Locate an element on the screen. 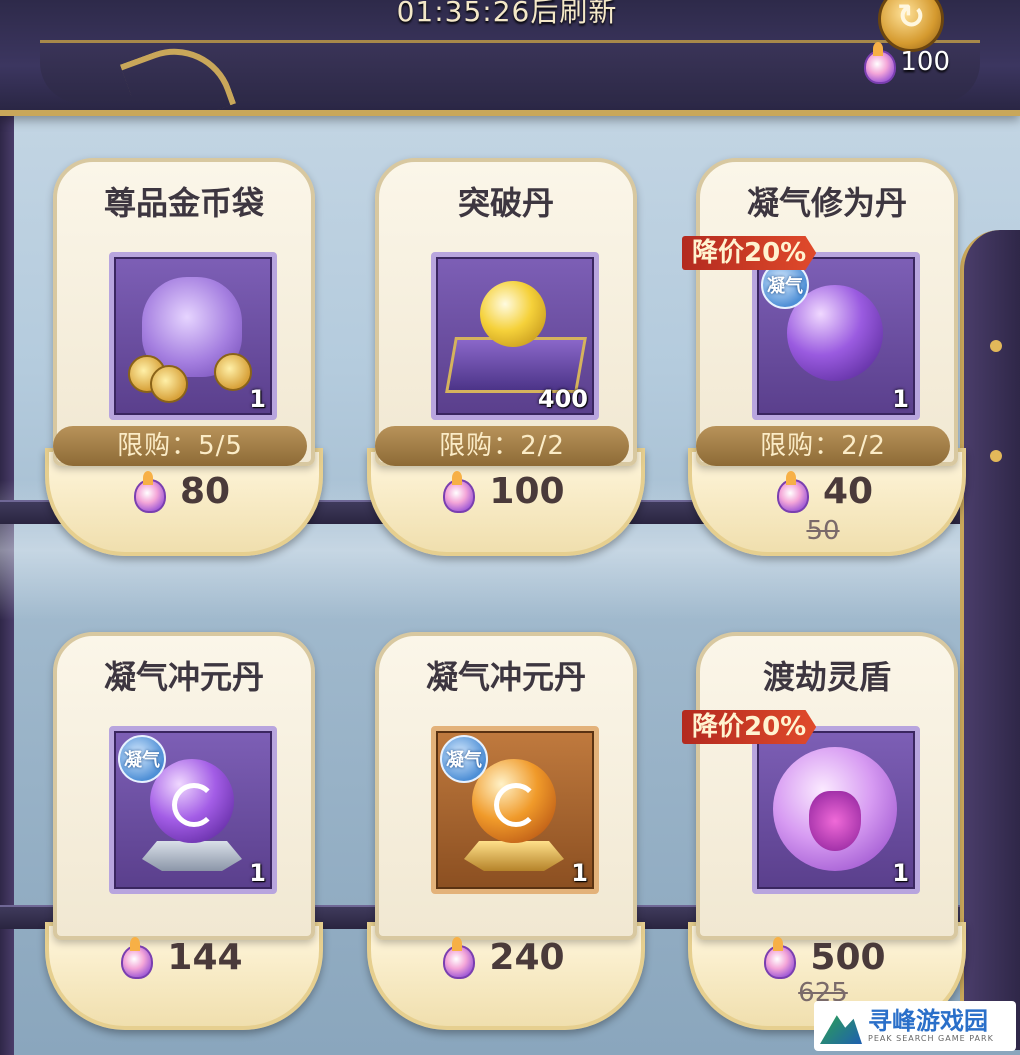  currency-display: 100 is located at coordinates (905, 63).